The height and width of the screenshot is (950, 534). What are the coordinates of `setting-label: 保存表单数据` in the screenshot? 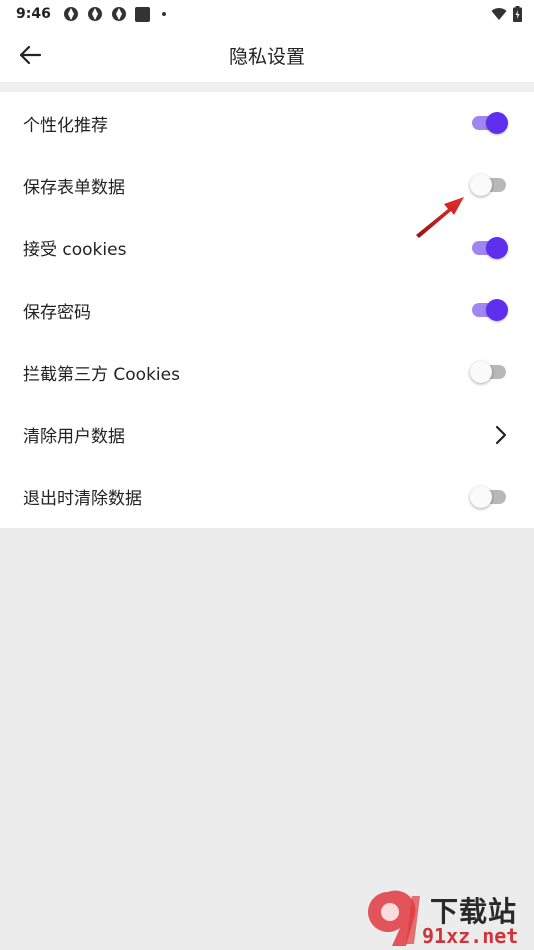 It's located at (74, 187).